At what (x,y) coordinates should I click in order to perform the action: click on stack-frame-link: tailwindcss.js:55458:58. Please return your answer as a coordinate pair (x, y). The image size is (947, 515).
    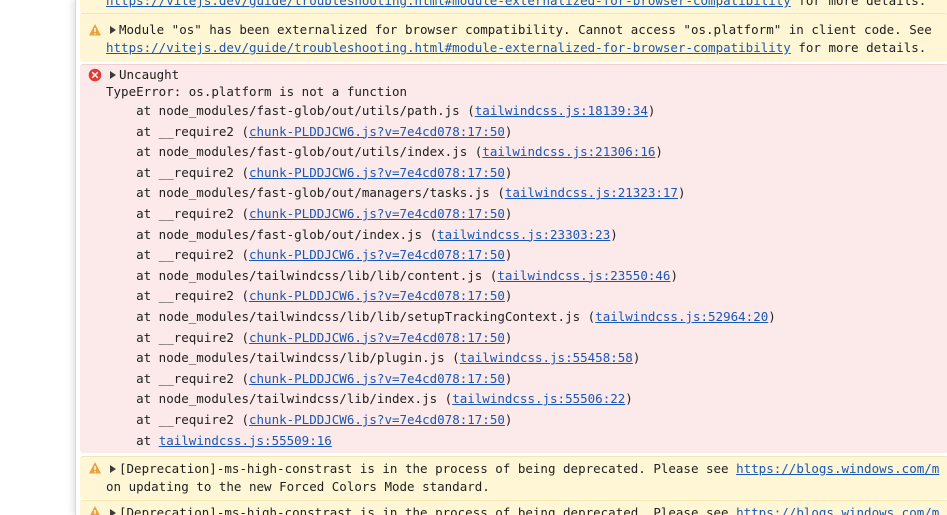
    Looking at the image, I should click on (546, 357).